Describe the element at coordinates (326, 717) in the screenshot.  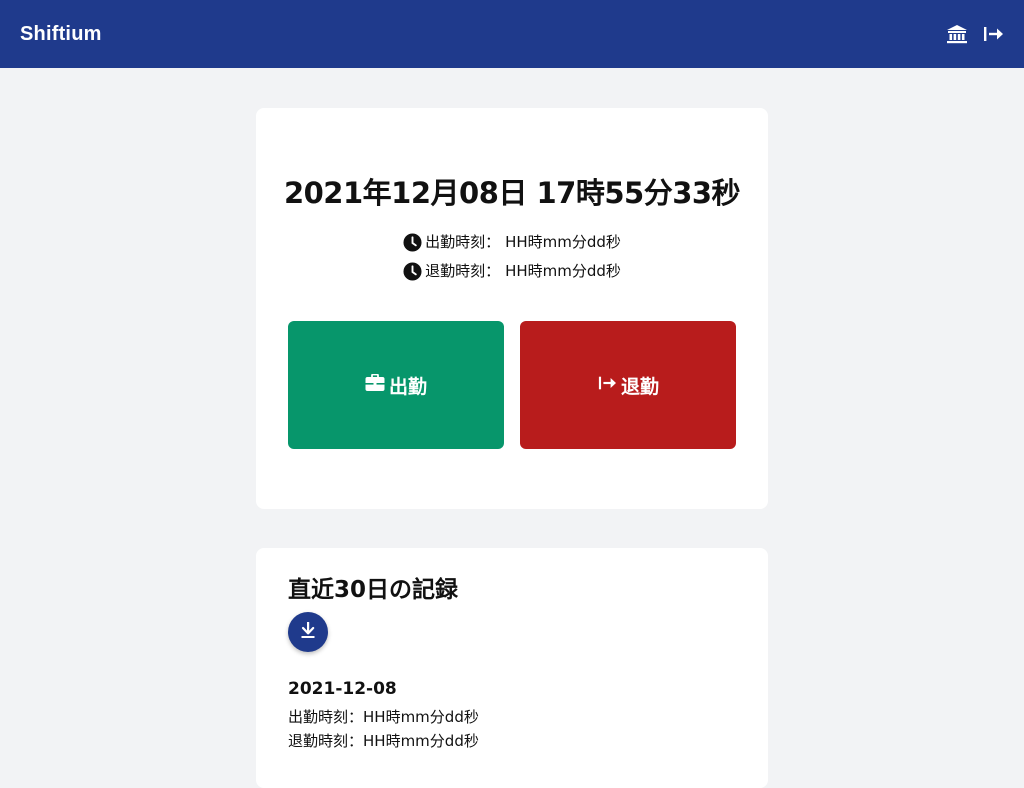
I see `record-clock-in-label: 出勤時刻：` at that location.